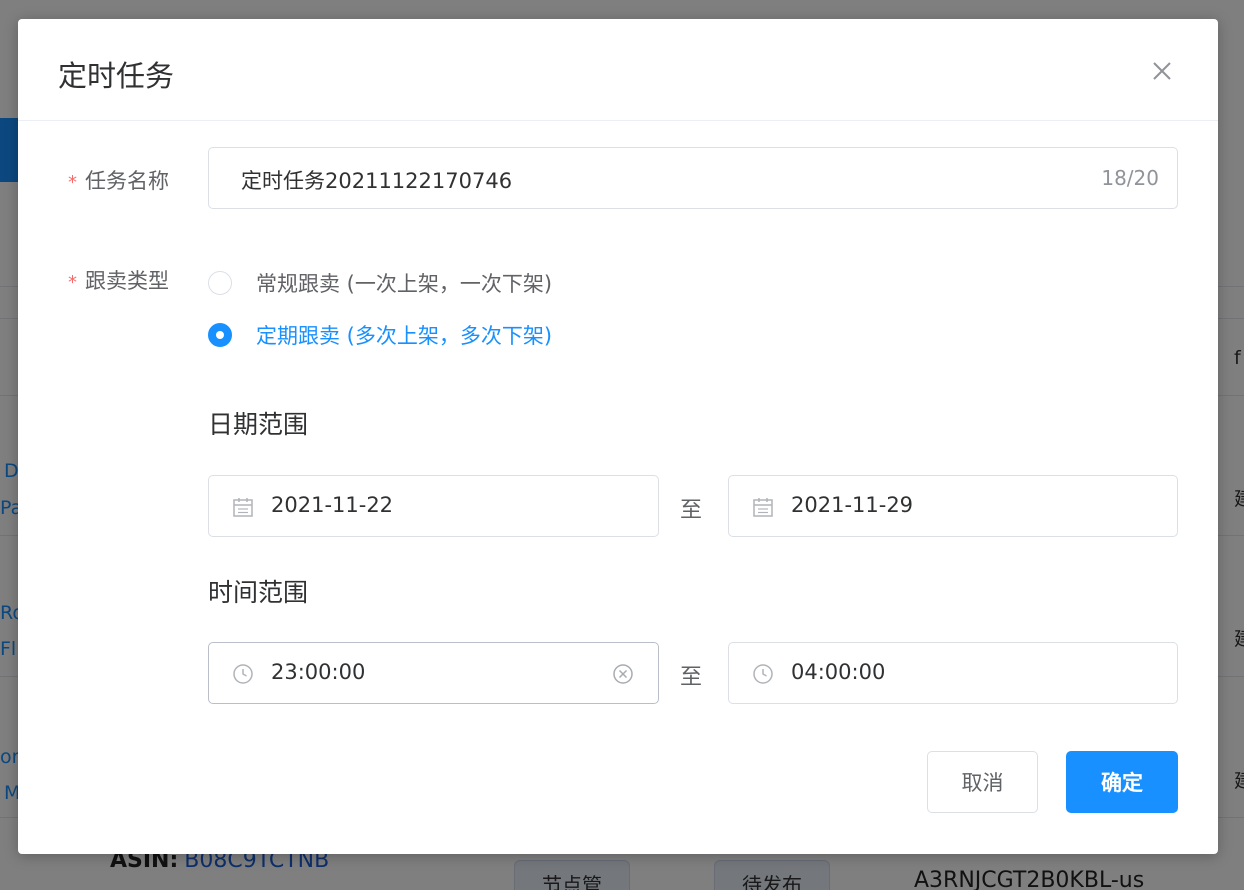 This screenshot has width=1244, height=890. Describe the element at coordinates (380, 283) in the screenshot. I see `radio-regular-follow: 常规跟卖 (一次上架，一次下架)` at that location.